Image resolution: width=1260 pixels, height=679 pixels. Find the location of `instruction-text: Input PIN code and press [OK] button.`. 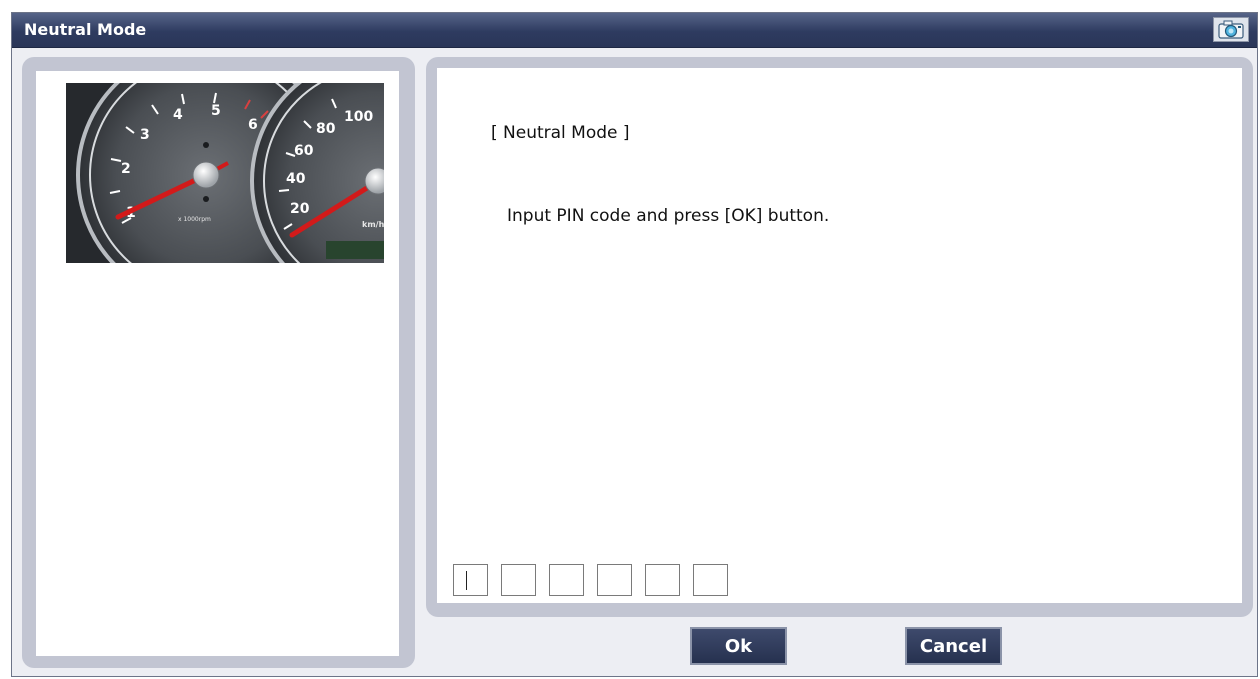

instruction-text: Input PIN code and press [OK] button. is located at coordinates (668, 216).